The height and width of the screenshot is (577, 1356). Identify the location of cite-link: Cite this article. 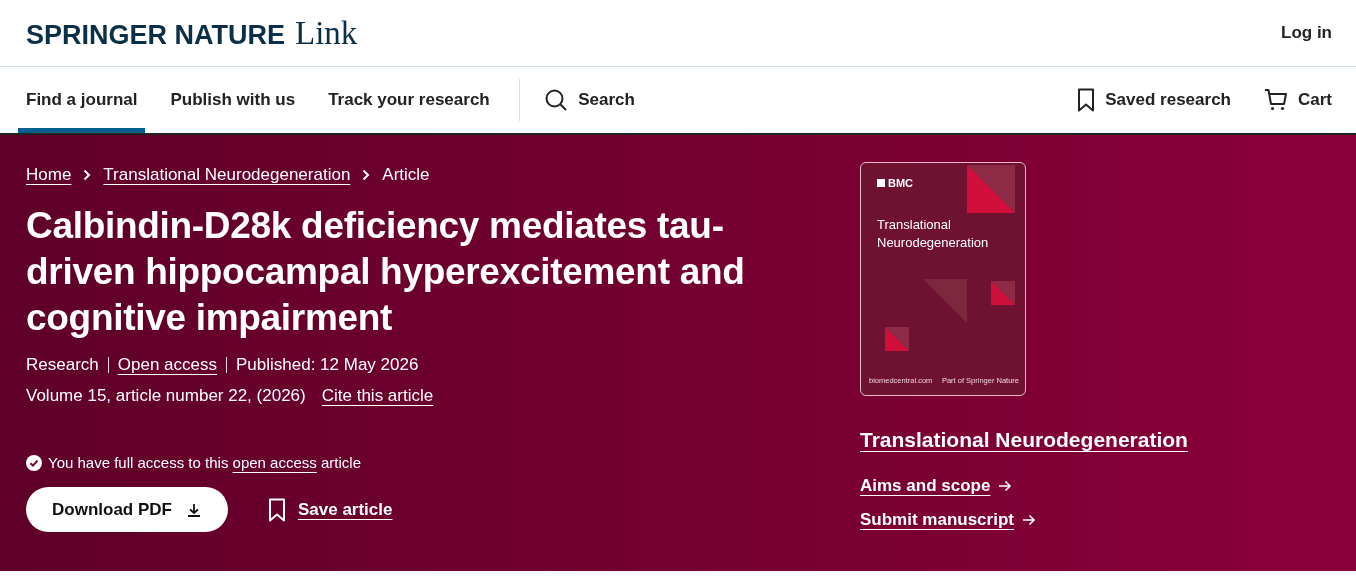
(377, 396).